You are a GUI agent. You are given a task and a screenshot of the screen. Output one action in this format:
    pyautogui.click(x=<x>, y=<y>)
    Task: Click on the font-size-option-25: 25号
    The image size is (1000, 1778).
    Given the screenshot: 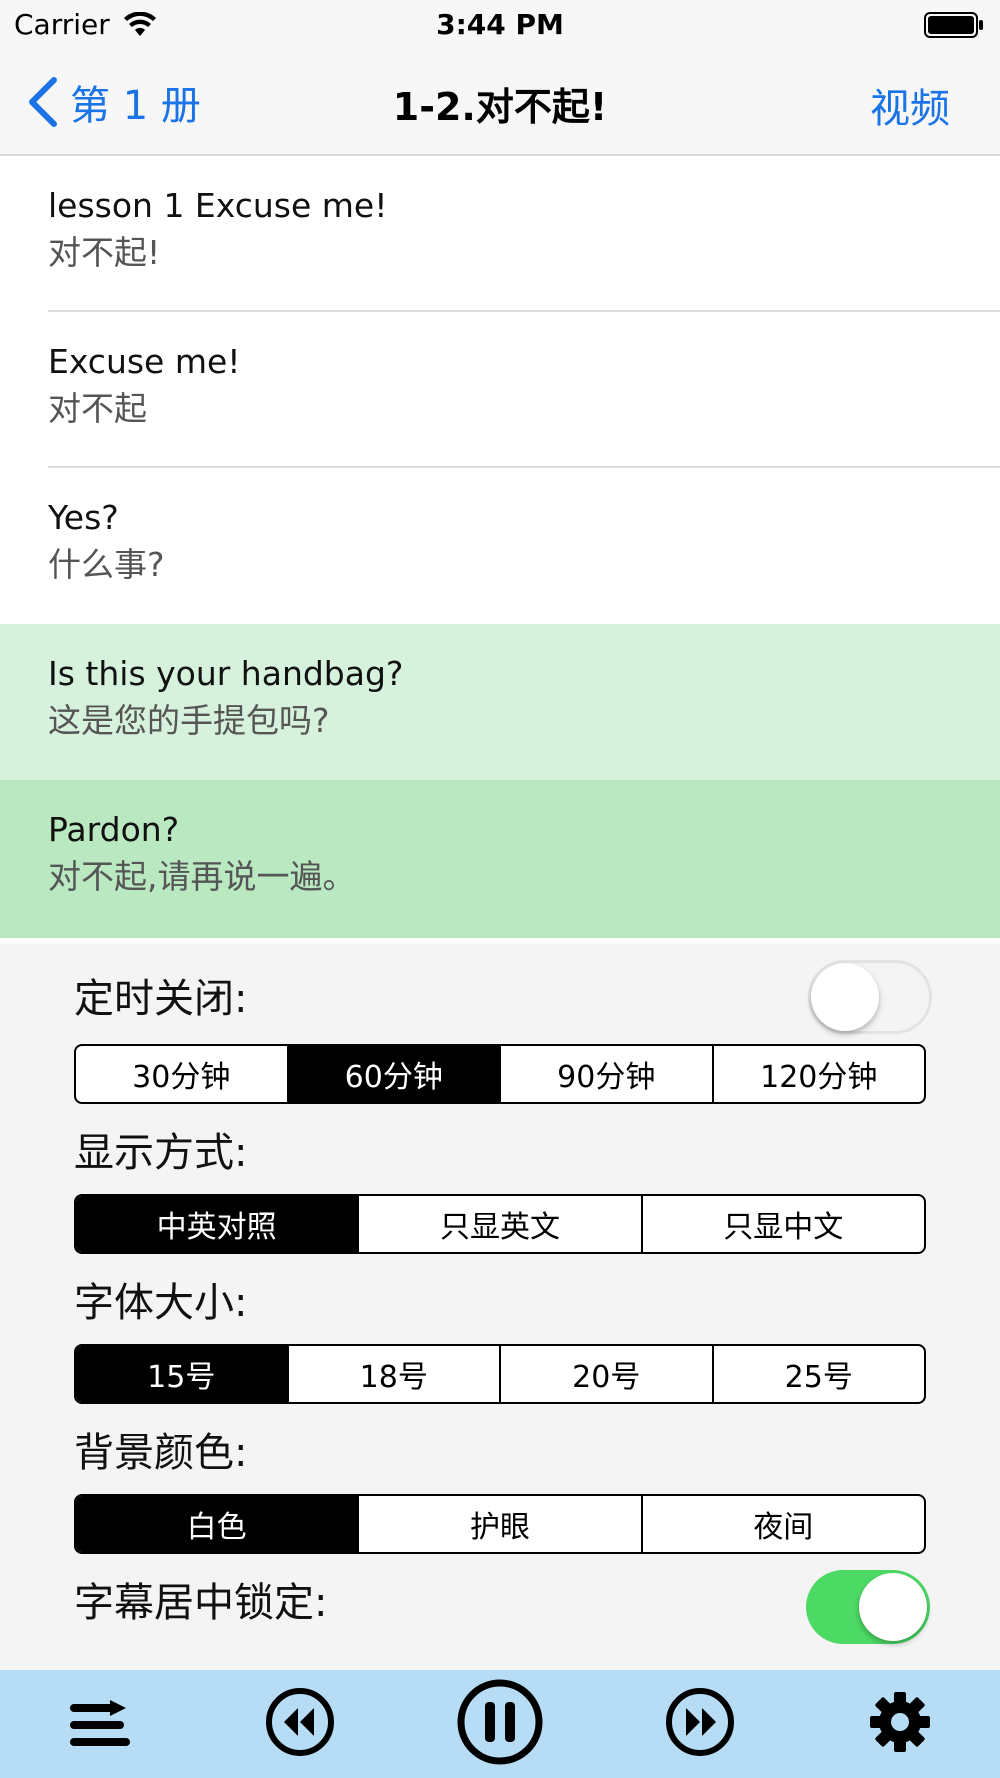 What is the action you would take?
    pyautogui.click(x=818, y=1374)
    